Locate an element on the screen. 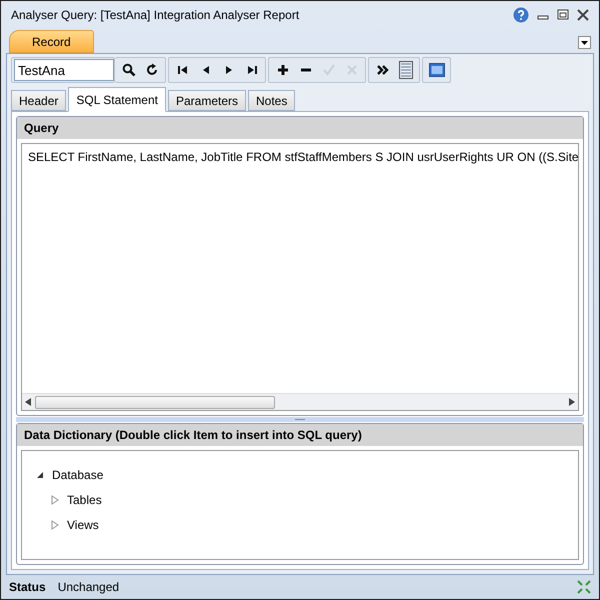 The height and width of the screenshot is (600, 600). scroll-right-icon is located at coordinates (572, 402).